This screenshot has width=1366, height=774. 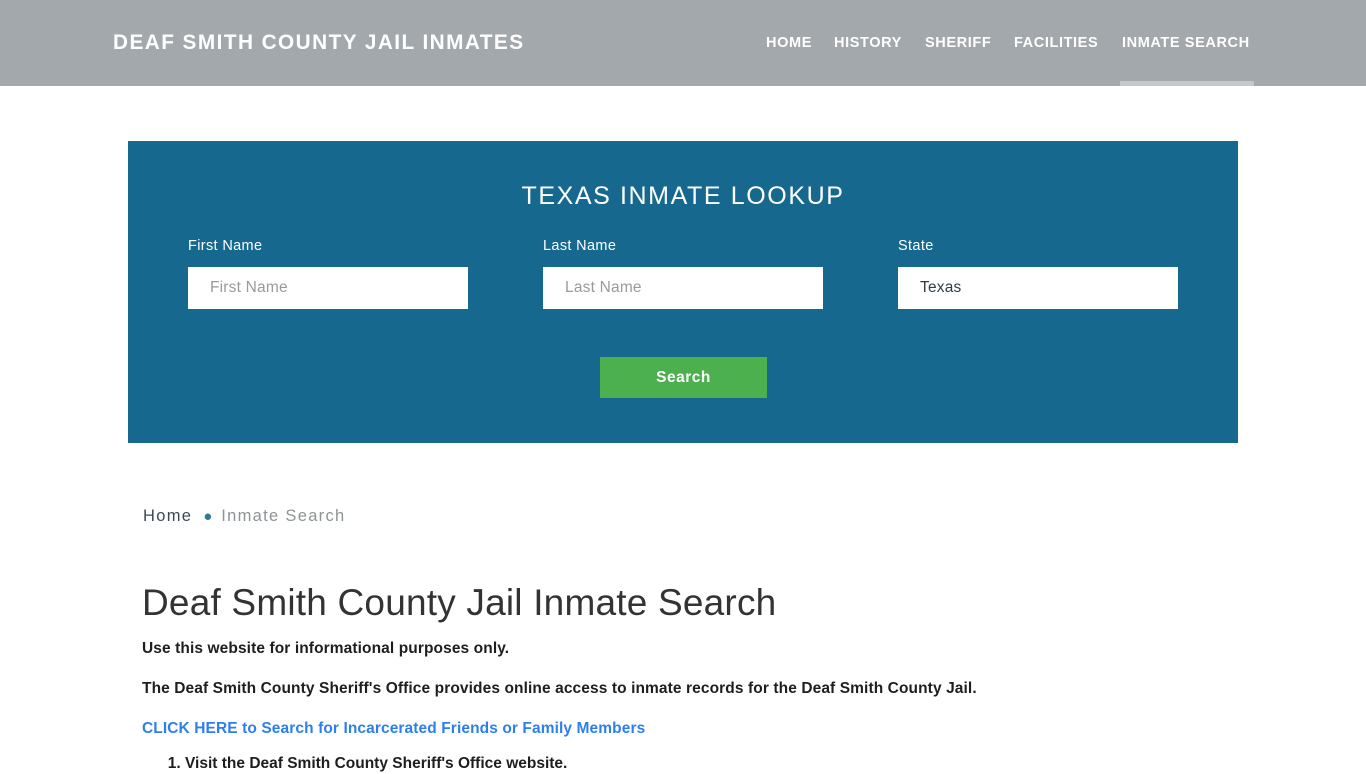 What do you see at coordinates (683, 288) in the screenshot?
I see `last-name-input` at bounding box center [683, 288].